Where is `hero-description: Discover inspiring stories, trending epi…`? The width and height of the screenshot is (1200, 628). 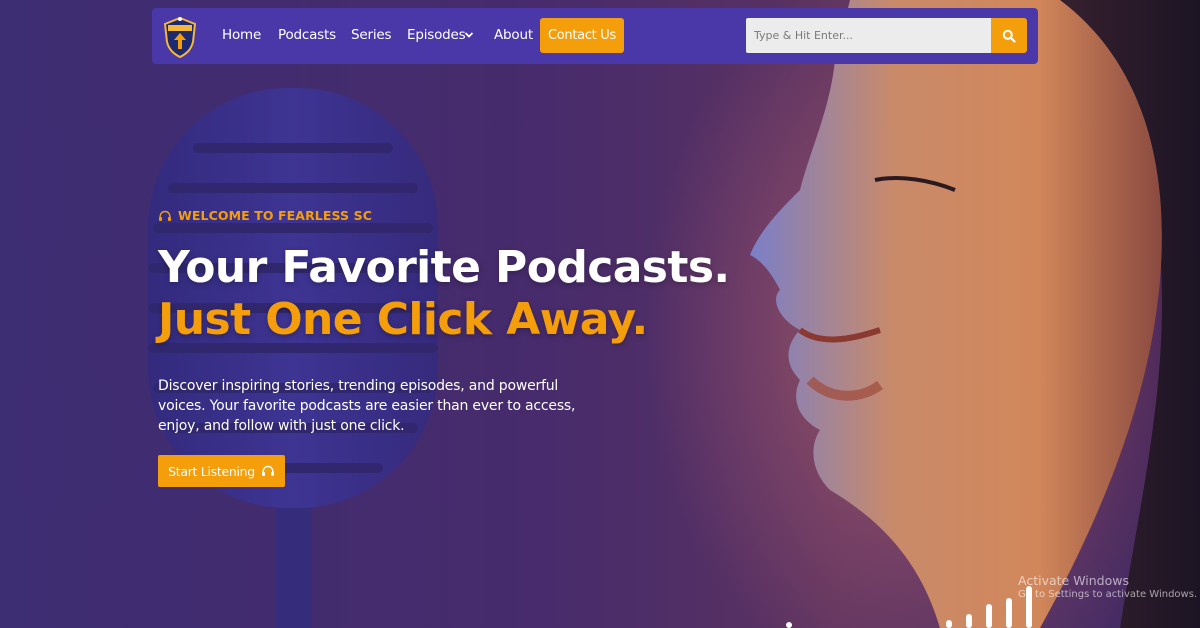 hero-description: Discover inspiring stories, trending epi… is located at coordinates (367, 406).